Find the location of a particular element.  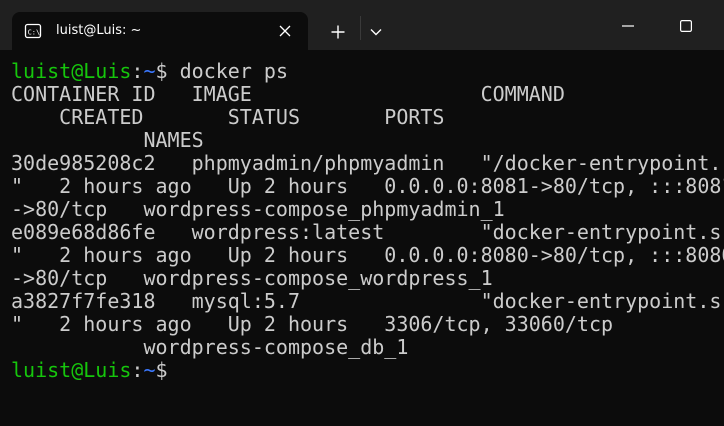

terminal-icon: C:\ is located at coordinates (33, 31).